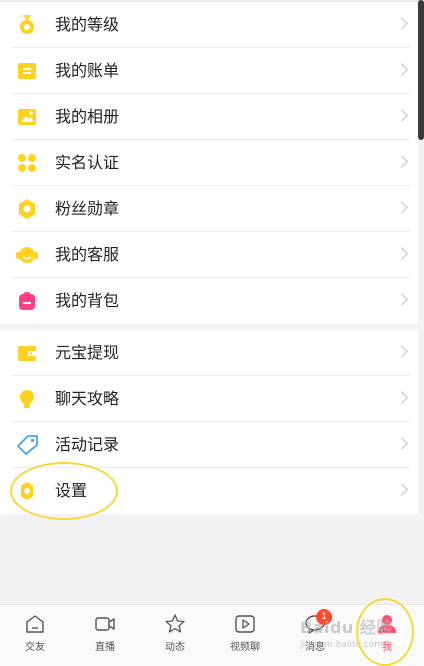  I want to click on tab-label: 视频聊, so click(245, 647).